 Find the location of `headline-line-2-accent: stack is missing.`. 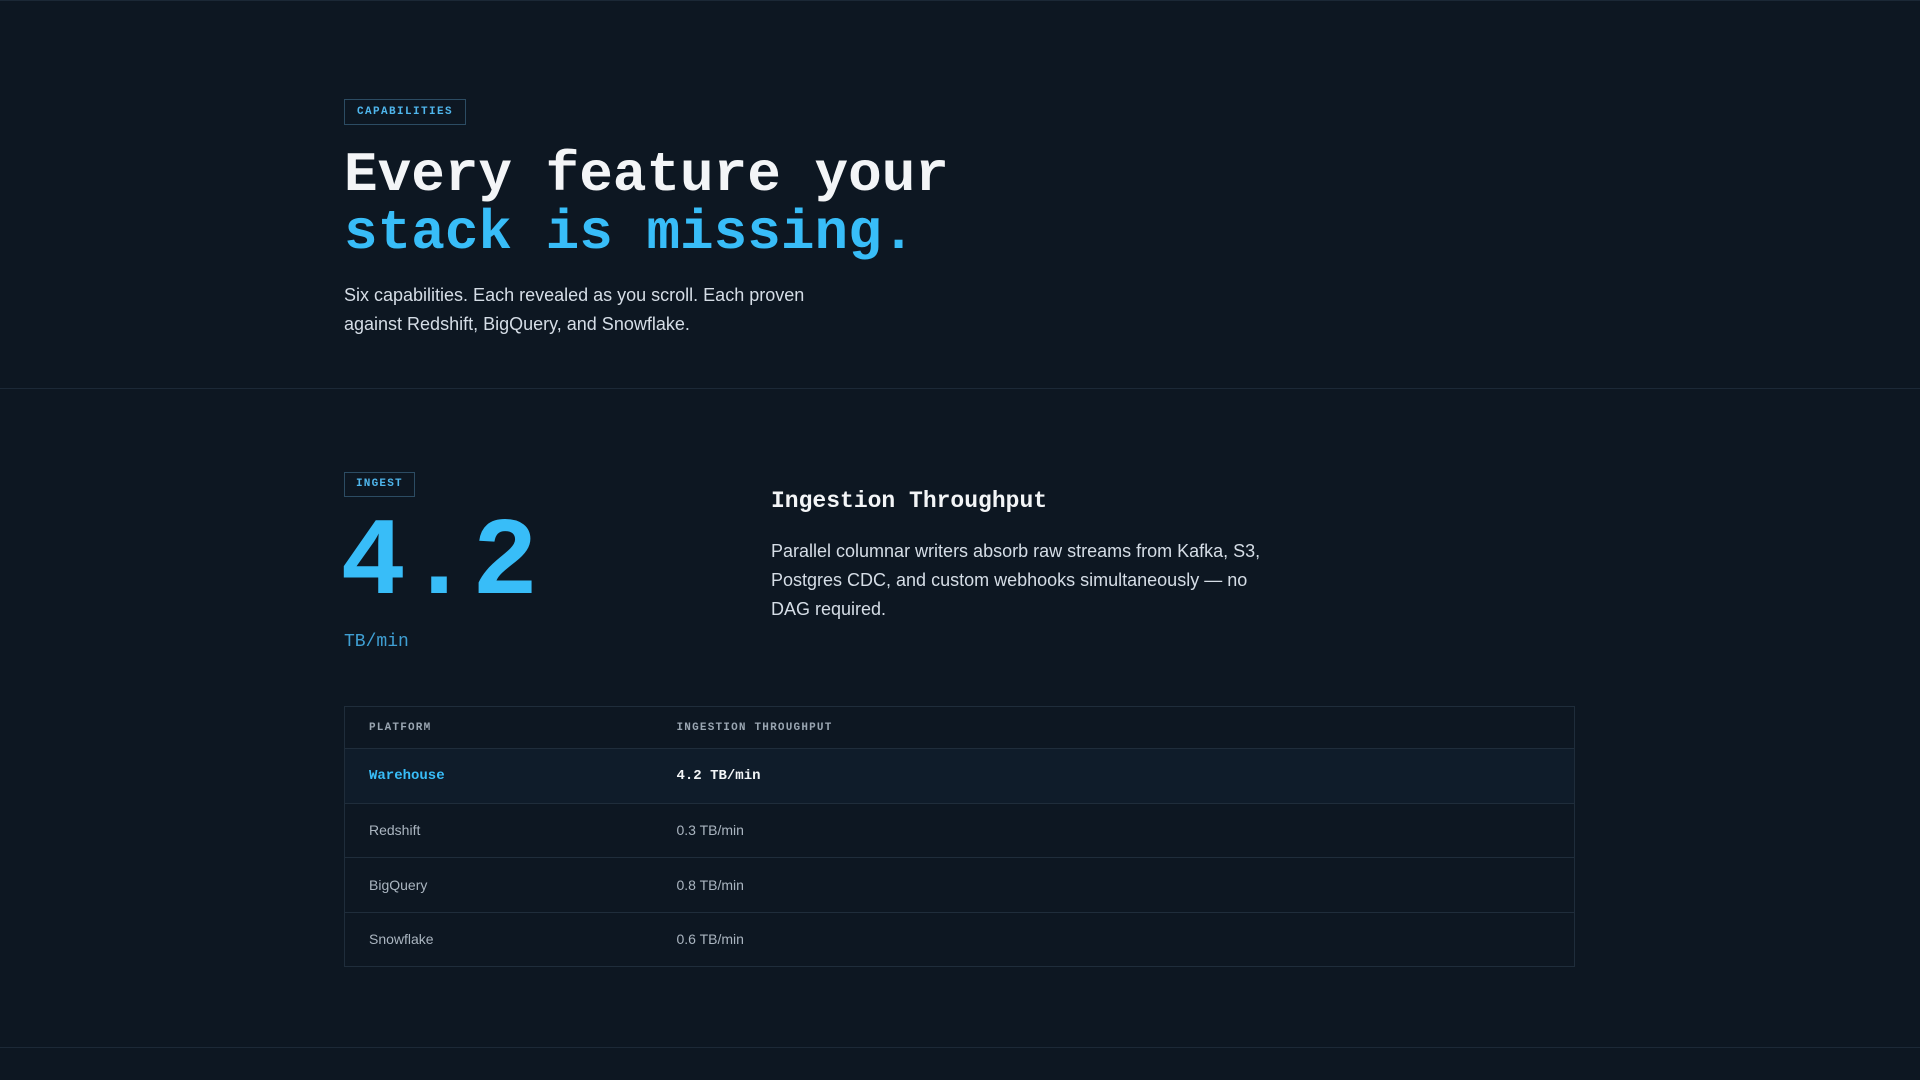

headline-line-2-accent: stack is missing. is located at coordinates (630, 233).